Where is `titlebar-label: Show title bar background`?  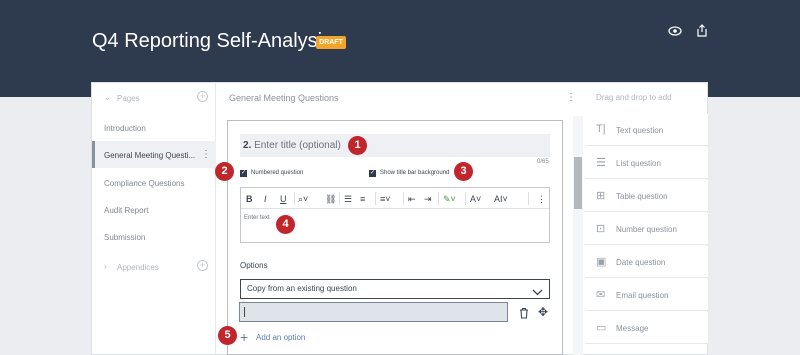
titlebar-label: Show title bar background is located at coordinates (415, 173).